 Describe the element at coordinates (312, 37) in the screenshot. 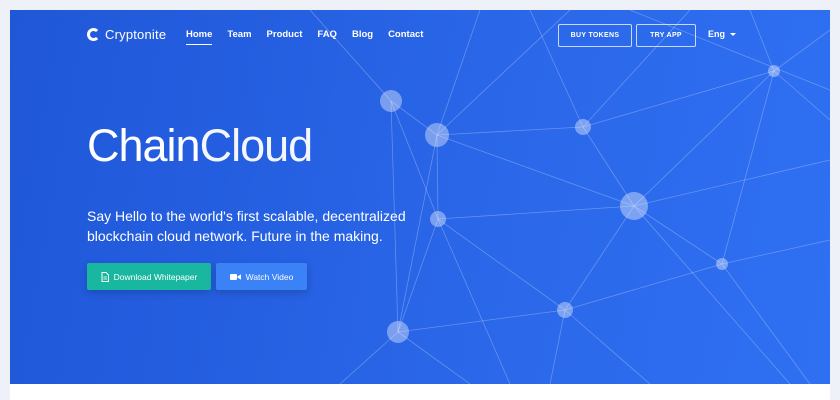

I see `main-menu: Home Team Product FAQ Blog Contact` at that location.